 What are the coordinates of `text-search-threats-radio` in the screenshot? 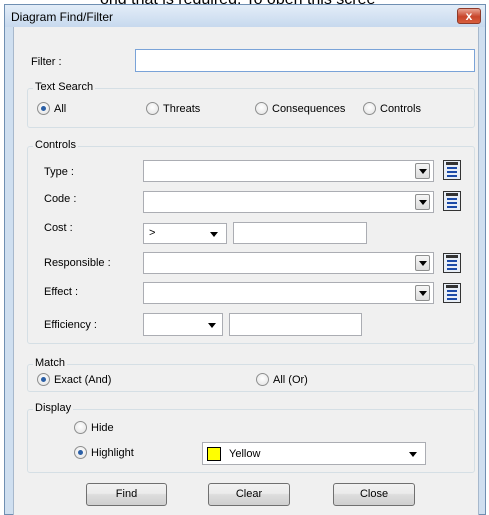 It's located at (152, 108).